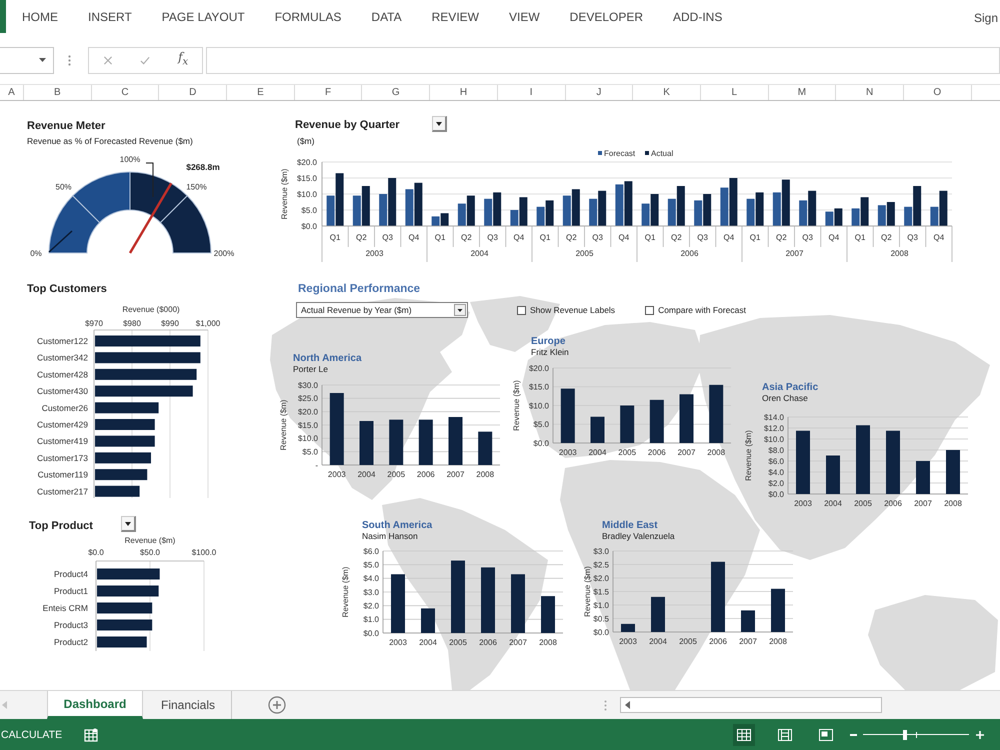  What do you see at coordinates (150, 552) in the screenshot?
I see `tick-label: $50.0` at bounding box center [150, 552].